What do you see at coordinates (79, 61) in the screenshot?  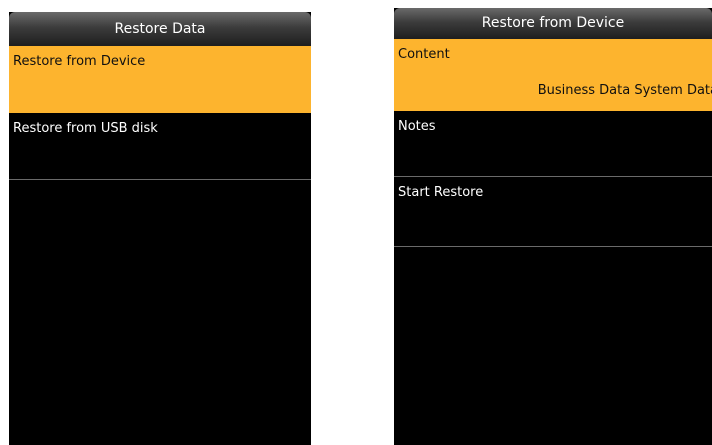 I see `menu-item-label: Restore from Device` at bounding box center [79, 61].